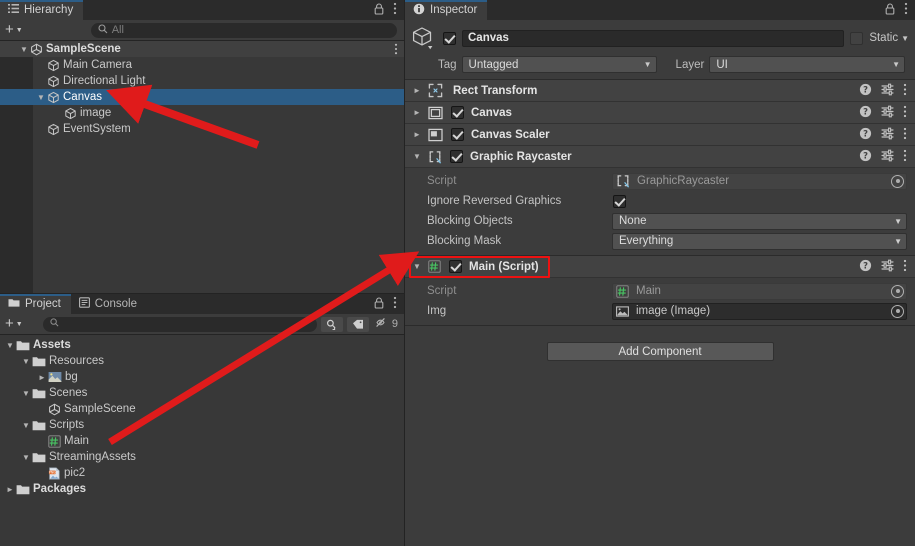  What do you see at coordinates (759, 291) in the screenshot?
I see `object-field-script: Main` at bounding box center [759, 291].